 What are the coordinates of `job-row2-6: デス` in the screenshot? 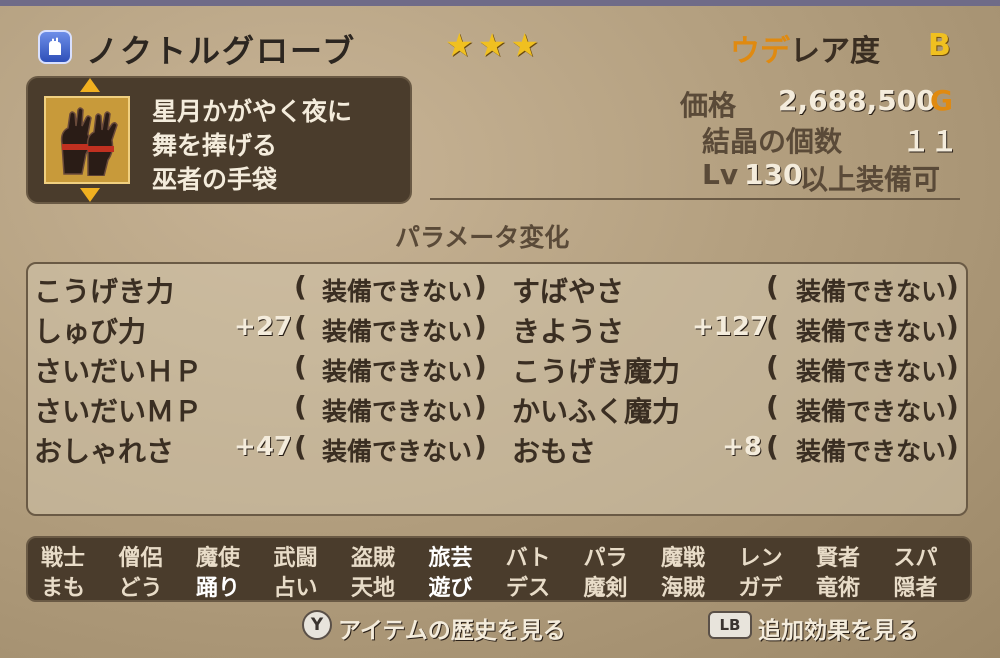 It's located at (527, 588).